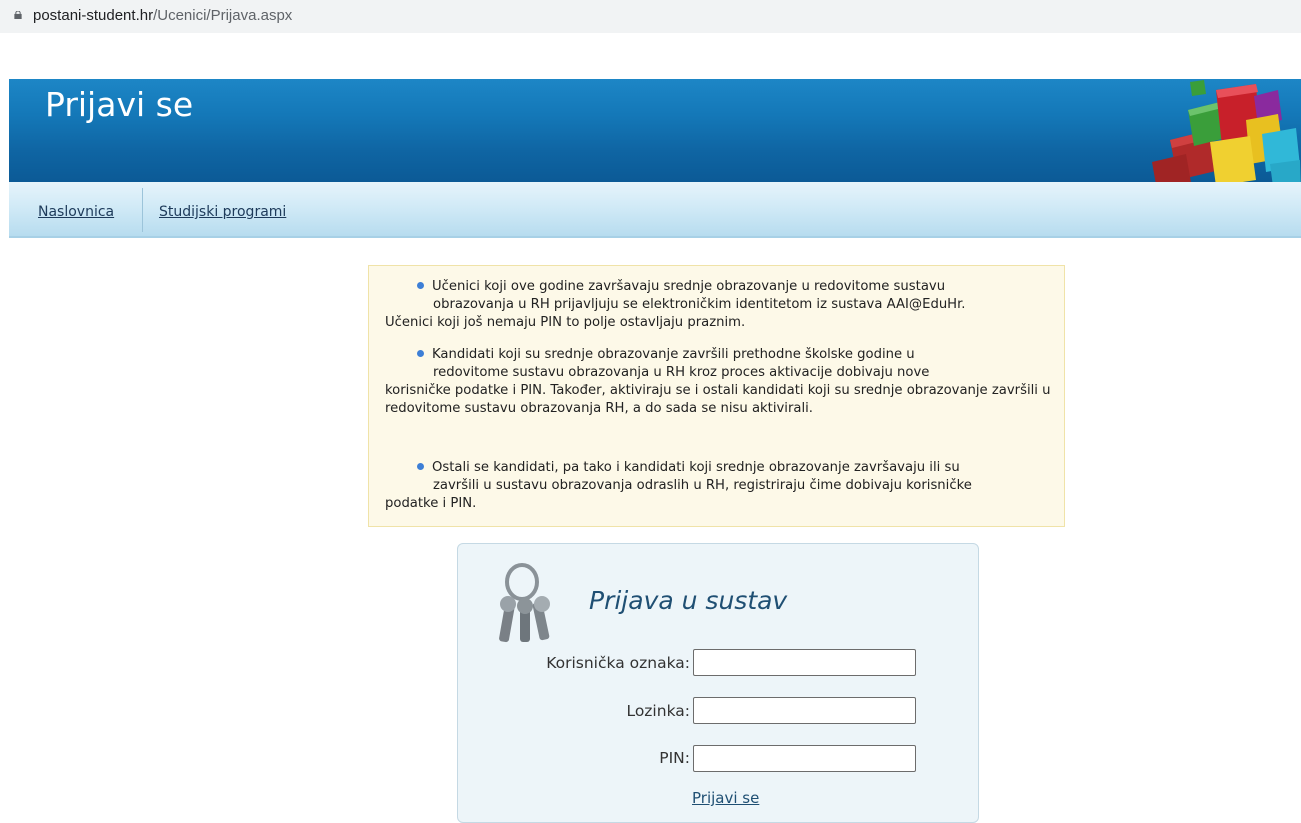 The height and width of the screenshot is (823, 1301). I want to click on nav-bar: Naslovnica Studijski programi, so click(655, 210).